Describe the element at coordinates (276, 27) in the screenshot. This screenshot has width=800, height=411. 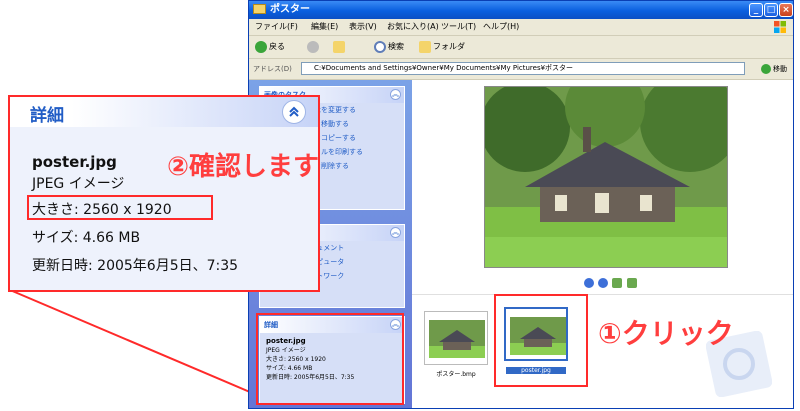
I see `menu-file: ファイル(F)` at that location.